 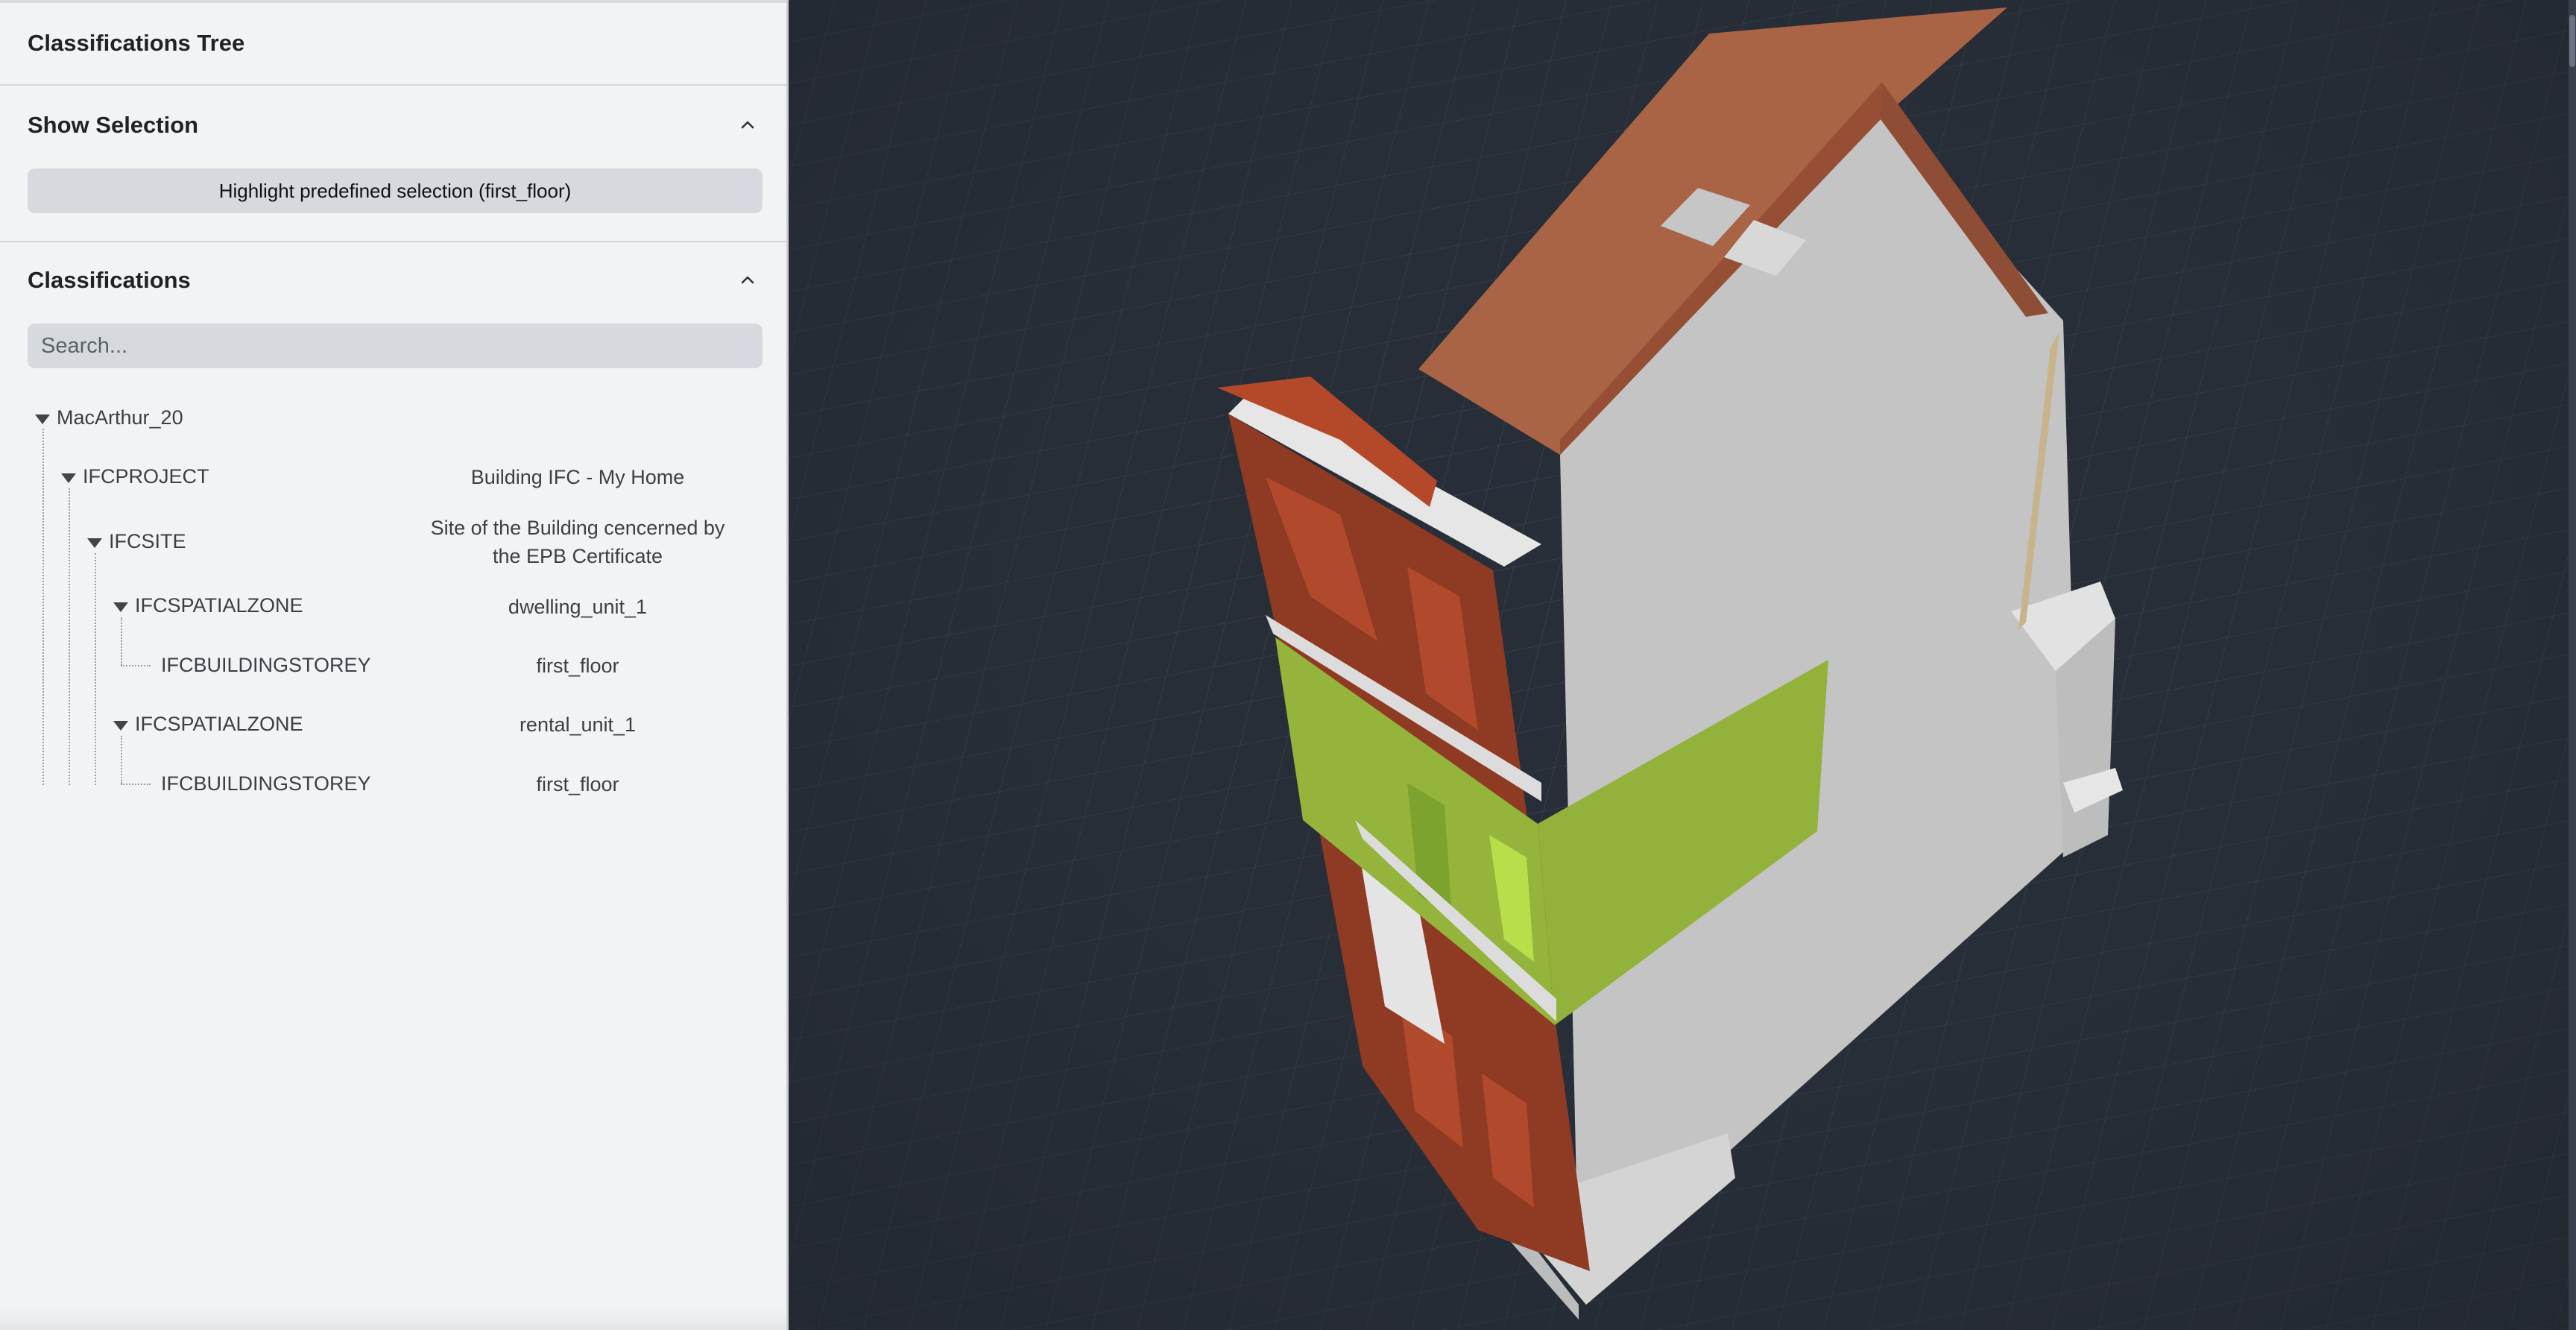 I want to click on viewer-scrollbar-thumb, so click(x=2572, y=41).